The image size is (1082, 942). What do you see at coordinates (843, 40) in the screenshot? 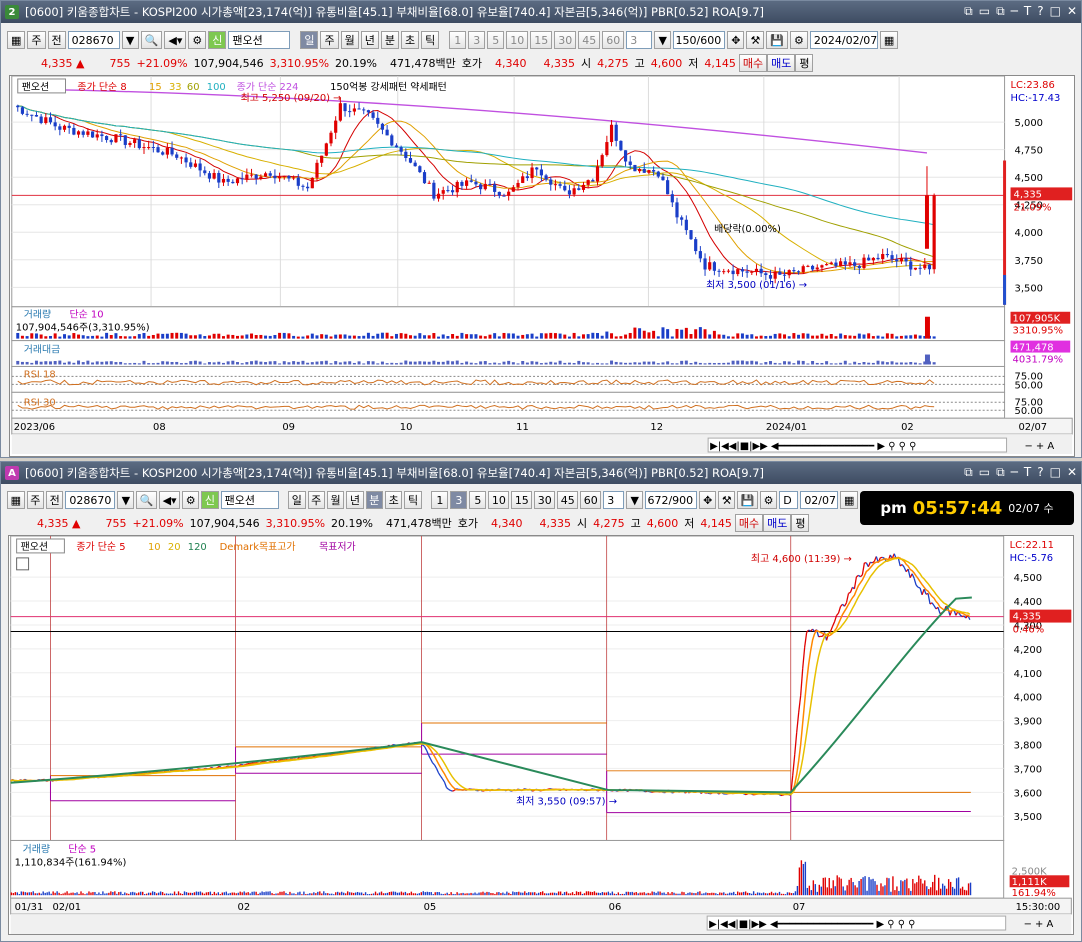
I see `date-input: 2024/02/07` at bounding box center [843, 40].